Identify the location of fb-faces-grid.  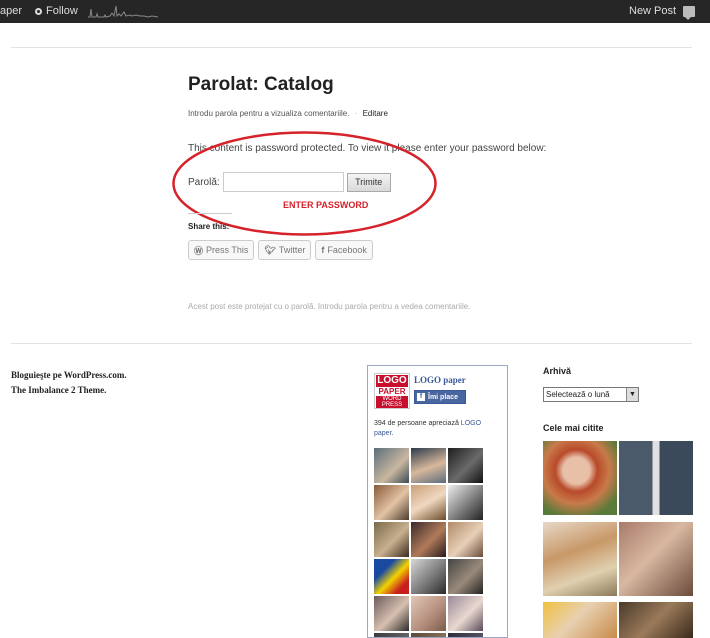
(428, 542).